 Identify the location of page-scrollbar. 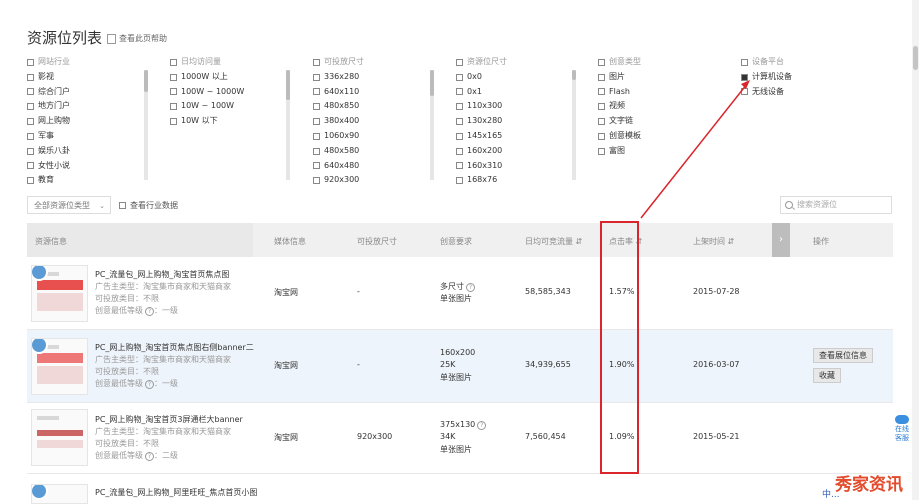
(915, 250).